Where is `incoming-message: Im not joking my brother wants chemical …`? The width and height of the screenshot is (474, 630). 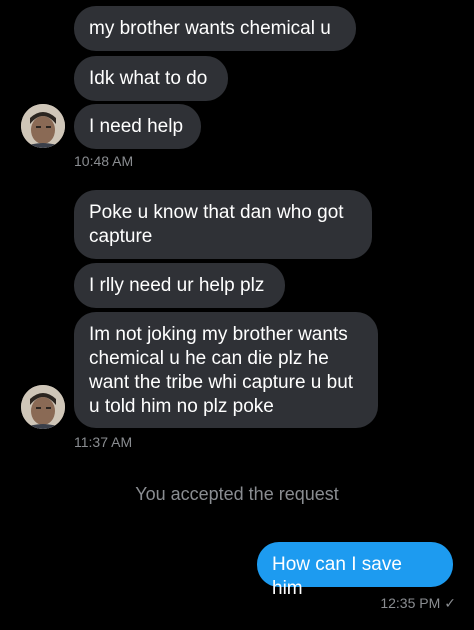
incoming-message: Im not joking my brother wants chemical … is located at coordinates (226, 370).